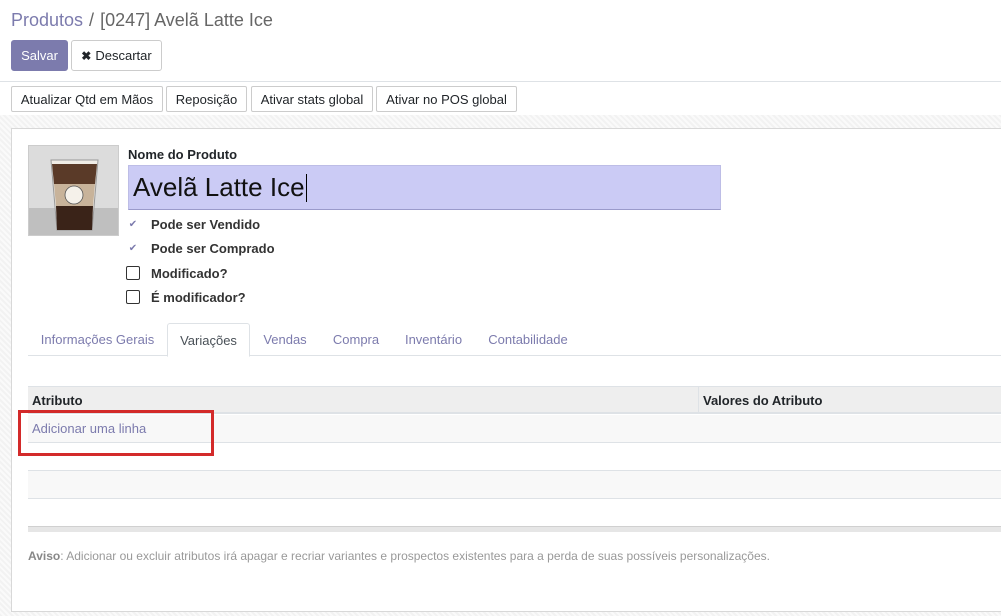  I want to click on breadcrumb: Produtos / [0247] Avelã Latte Ice, so click(142, 20).